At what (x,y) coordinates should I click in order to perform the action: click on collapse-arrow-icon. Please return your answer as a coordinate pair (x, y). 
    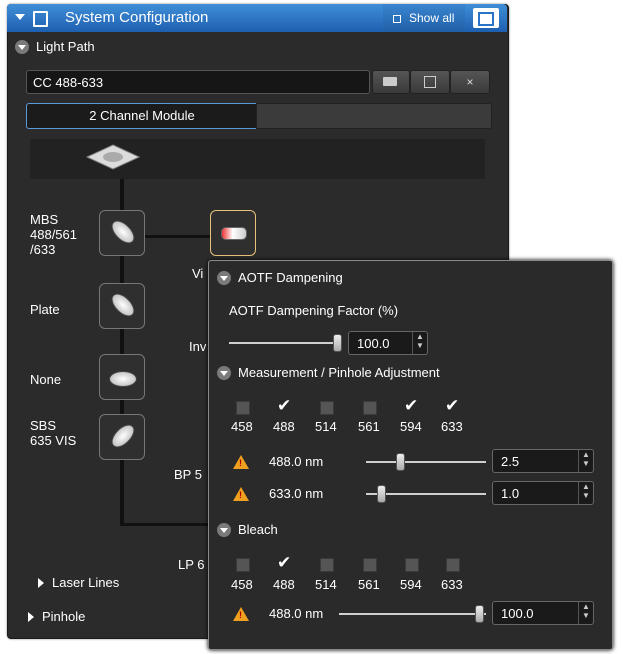
    Looking at the image, I should click on (20, 17).